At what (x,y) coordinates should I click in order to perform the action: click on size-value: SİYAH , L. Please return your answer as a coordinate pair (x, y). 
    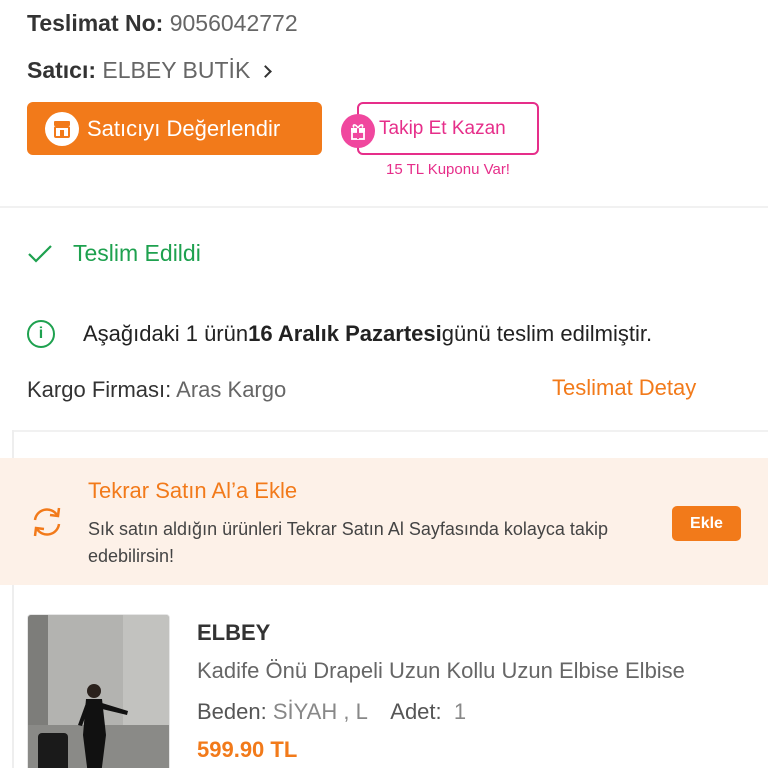
    Looking at the image, I should click on (320, 711).